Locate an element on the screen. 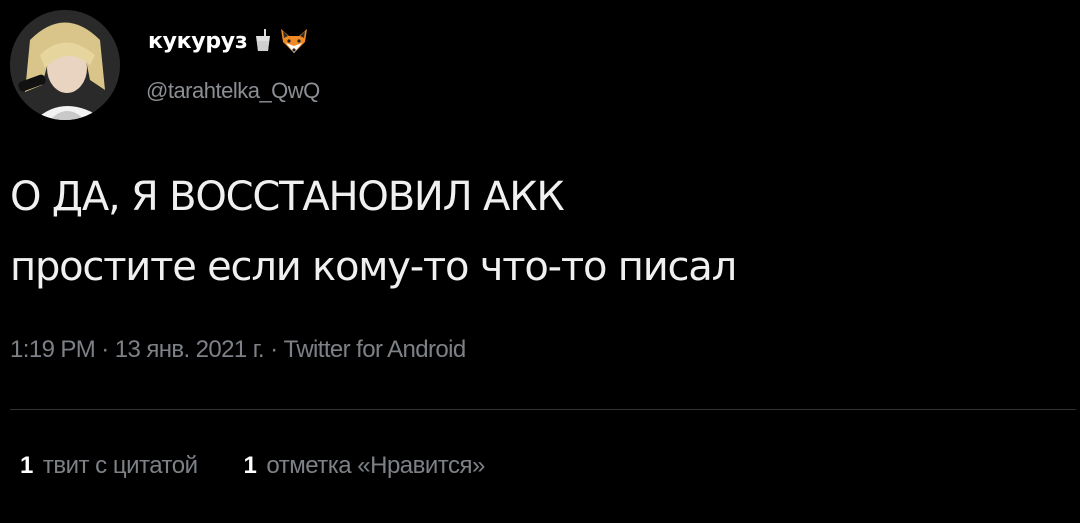  fox-face-icon is located at coordinates (294, 41).